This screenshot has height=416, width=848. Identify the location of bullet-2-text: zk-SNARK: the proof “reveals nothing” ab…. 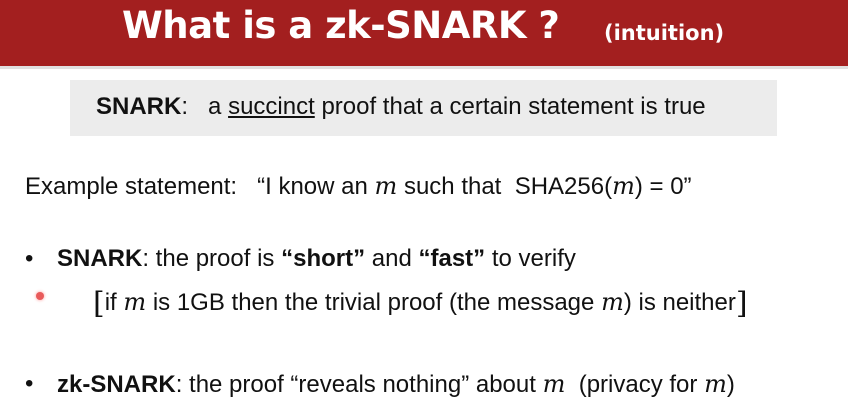
(396, 384).